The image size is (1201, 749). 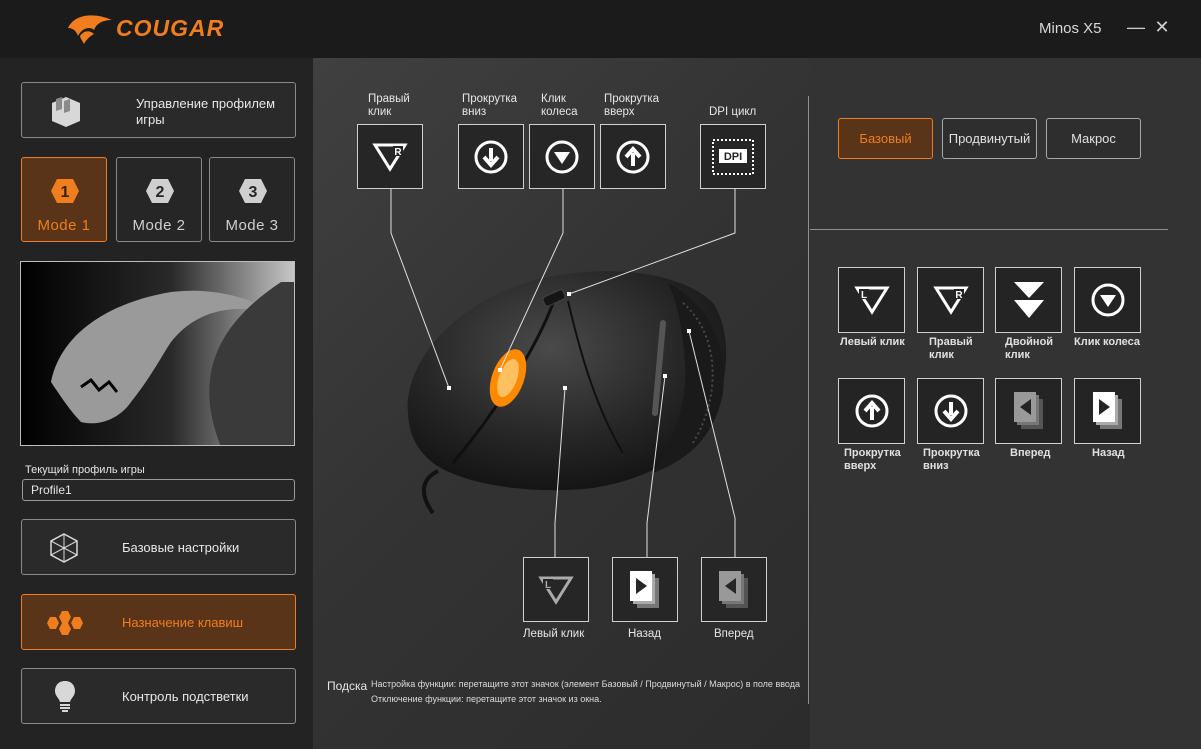 I want to click on wheel-click-key-slot, so click(x=562, y=156).